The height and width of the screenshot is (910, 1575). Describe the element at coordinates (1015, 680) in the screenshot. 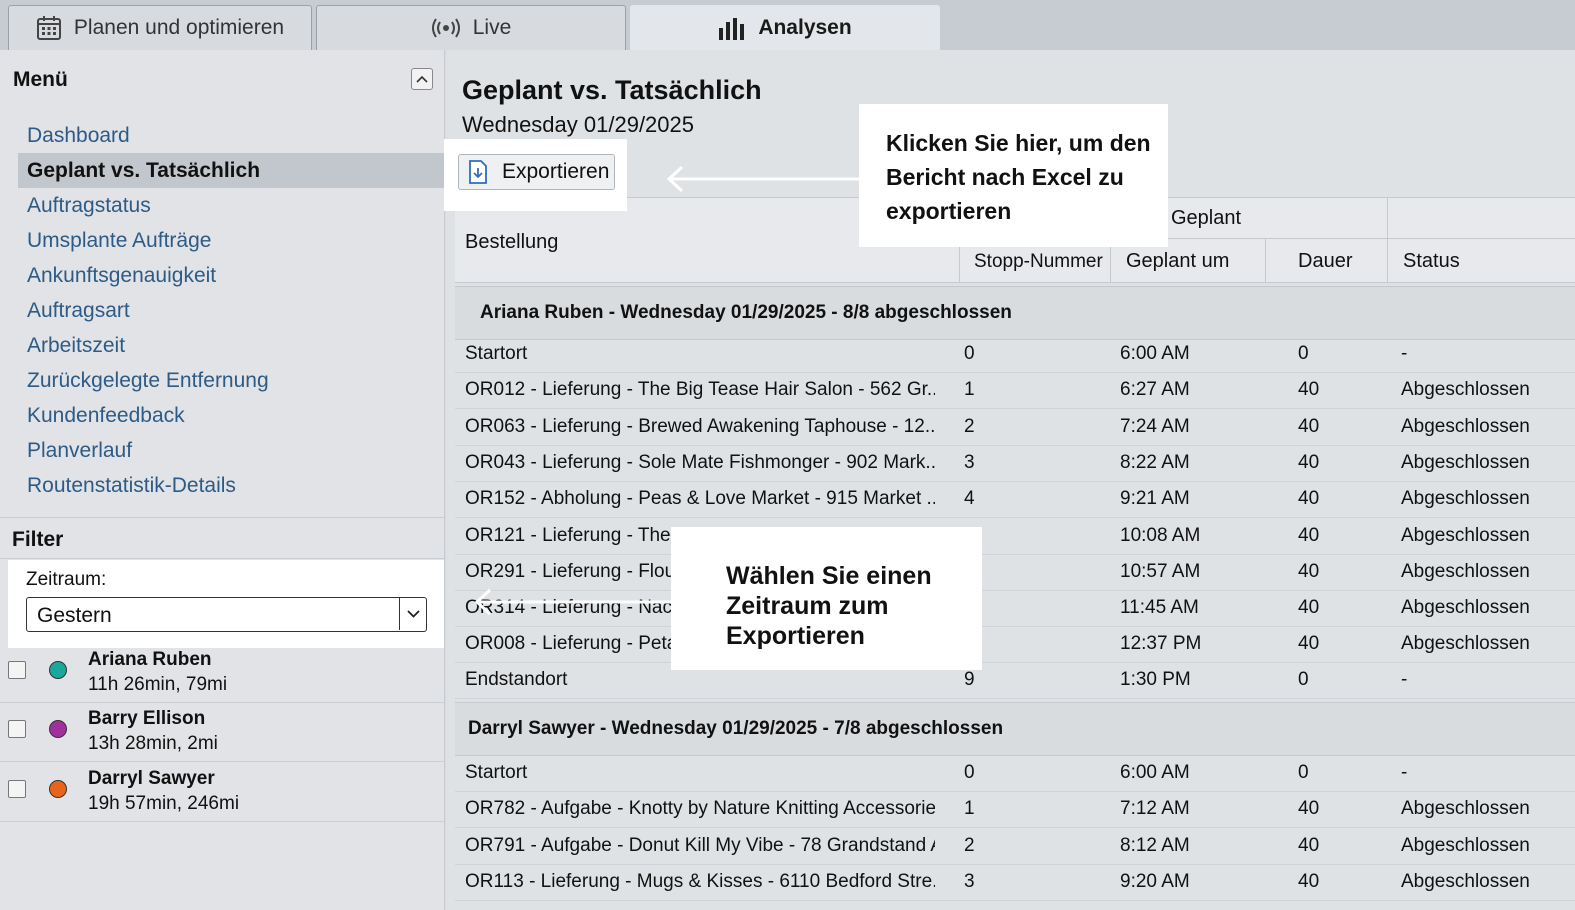

I see `table-row: Endstandort 9 1:30 PM 0 -` at that location.